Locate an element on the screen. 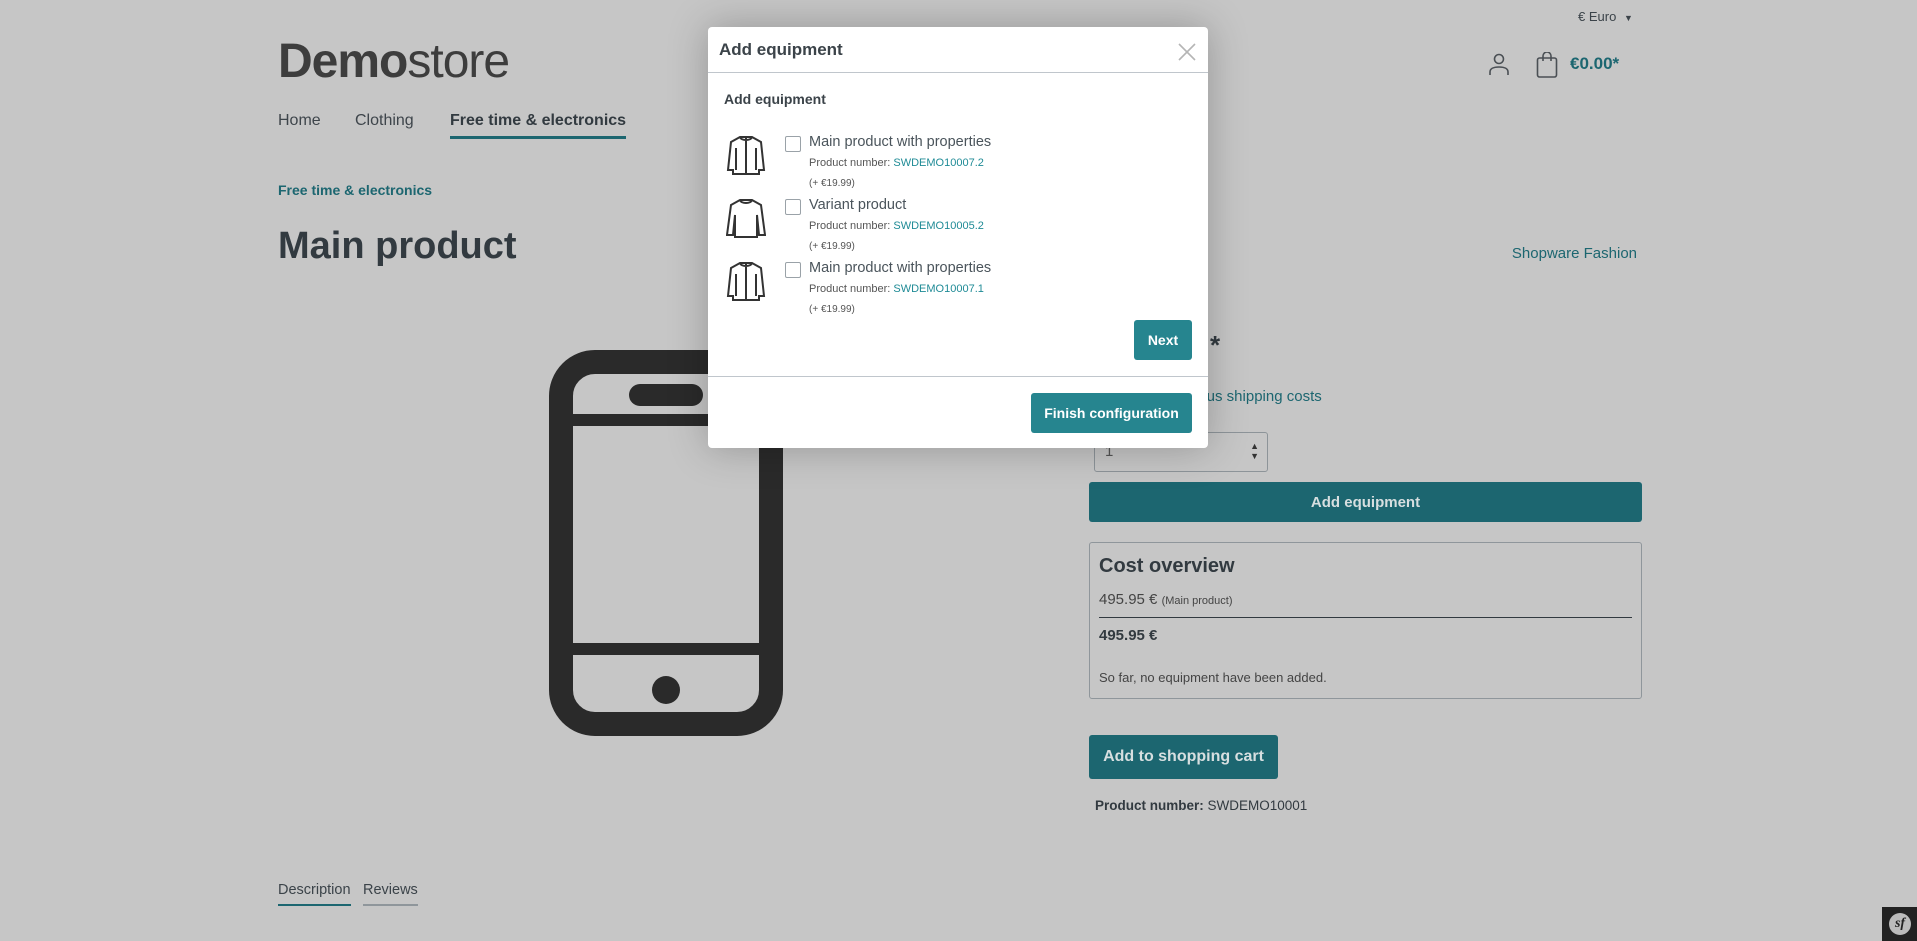 The width and height of the screenshot is (1917, 941). equipment-number: Product number: SWDEMO10005.2 is located at coordinates (896, 226).